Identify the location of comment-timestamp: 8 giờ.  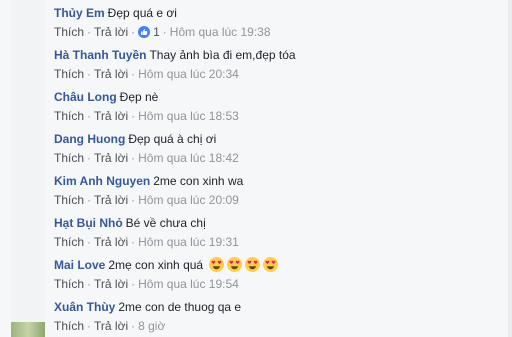
(151, 326).